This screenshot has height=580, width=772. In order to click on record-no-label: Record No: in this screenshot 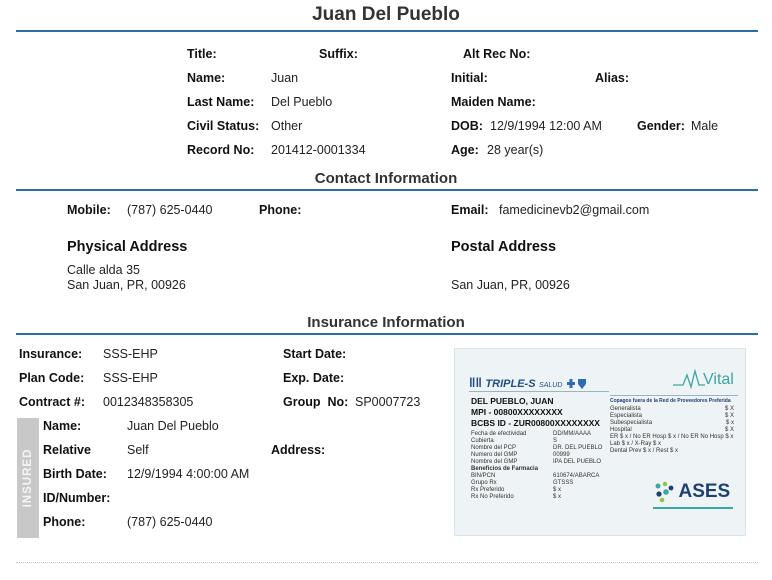, I will do `click(221, 150)`.